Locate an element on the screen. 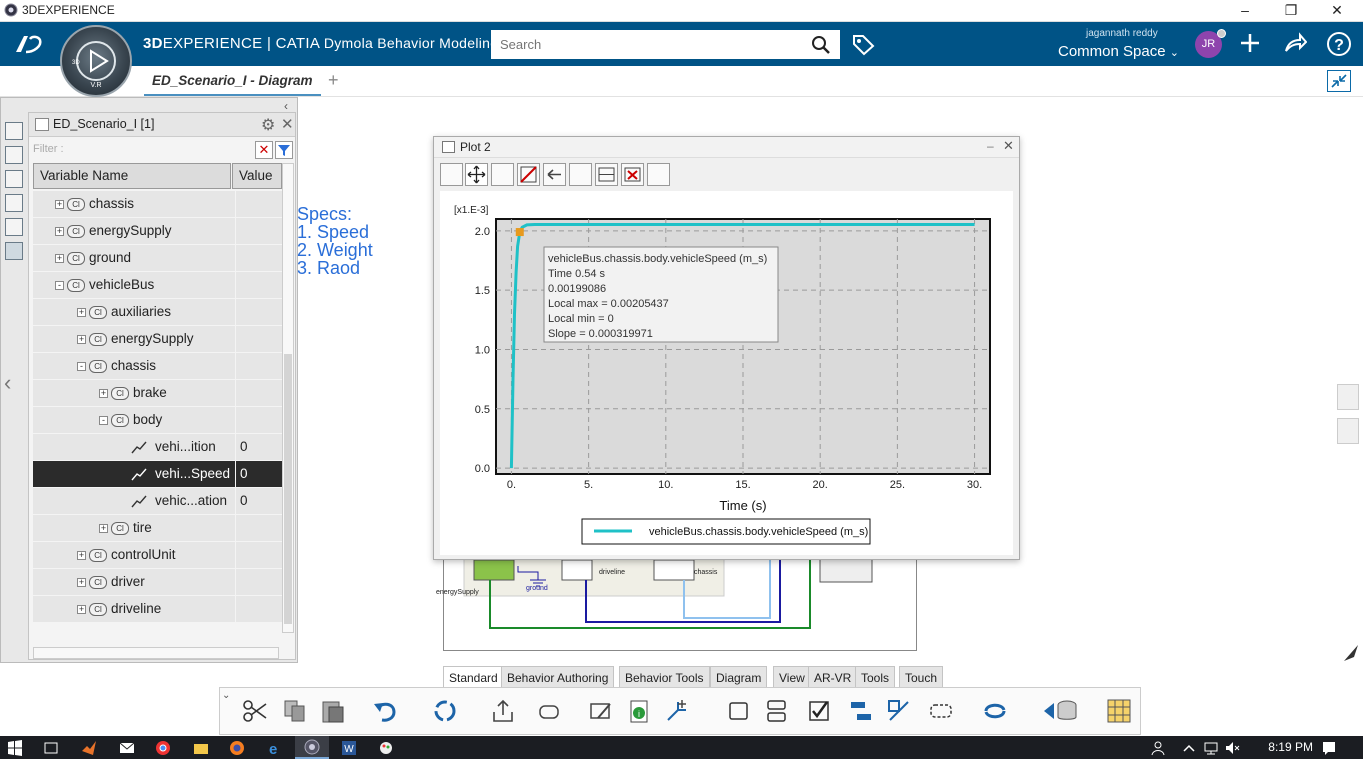  tree-row: + Cl driver is located at coordinates (158, 582).